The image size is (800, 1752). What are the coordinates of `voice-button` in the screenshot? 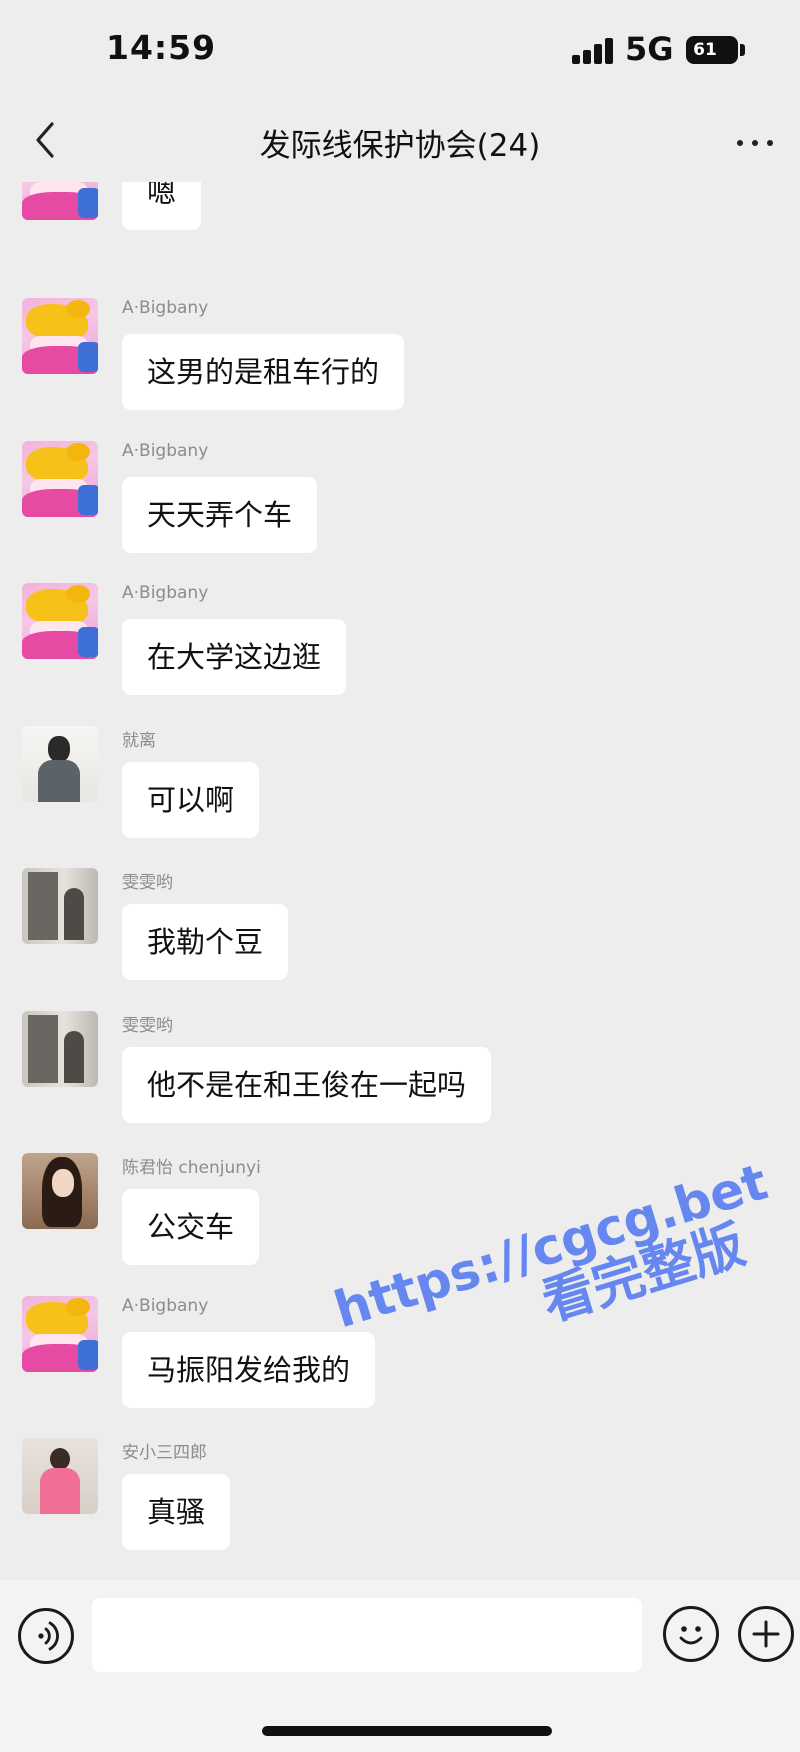 It's located at (46, 1636).